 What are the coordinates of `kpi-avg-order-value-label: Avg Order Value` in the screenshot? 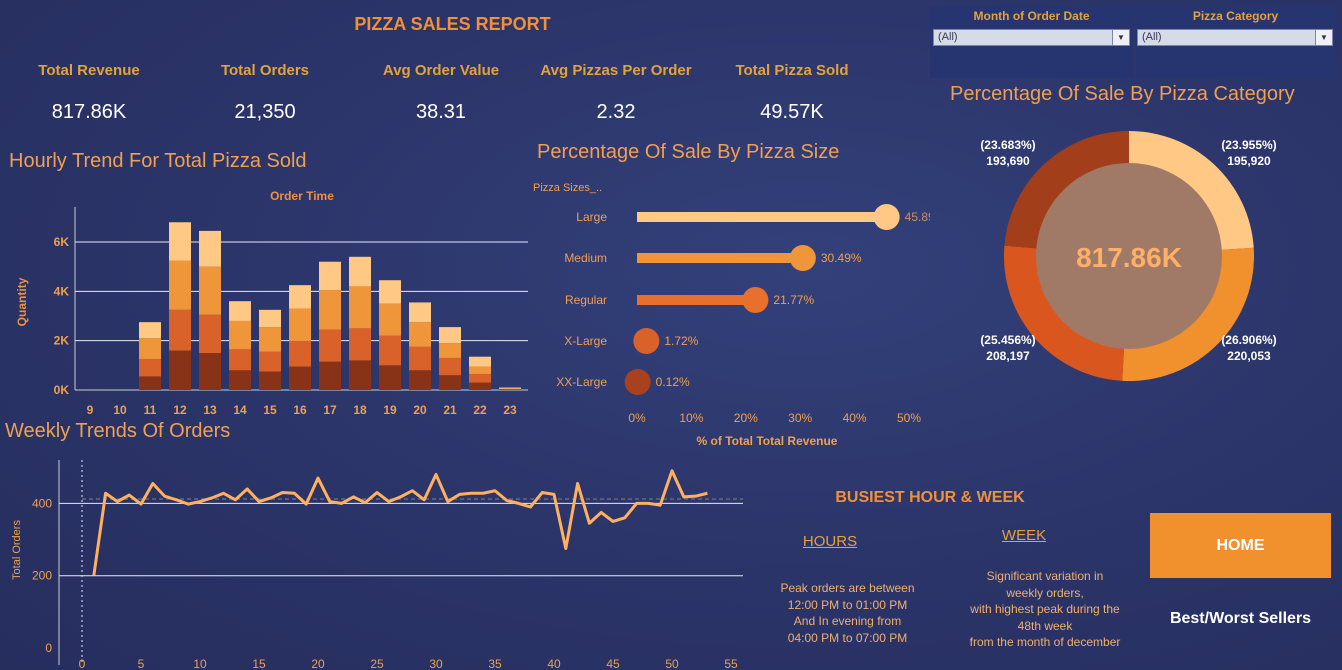 It's located at (441, 70).